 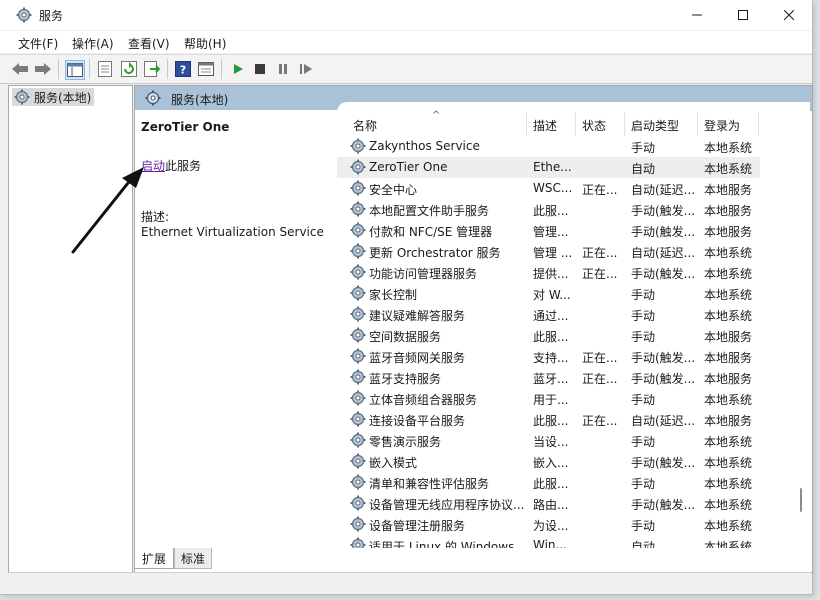 What do you see at coordinates (789, 15) in the screenshot?
I see `close-button` at bounding box center [789, 15].